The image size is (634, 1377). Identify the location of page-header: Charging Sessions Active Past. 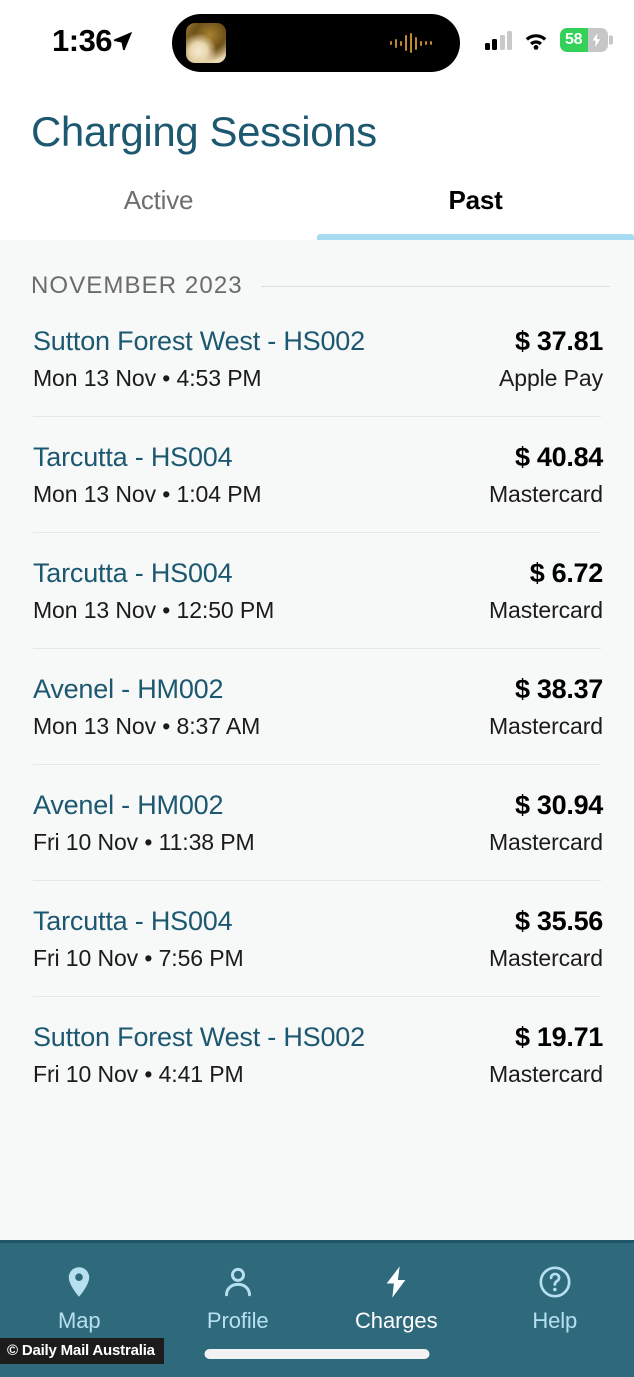
(317, 164).